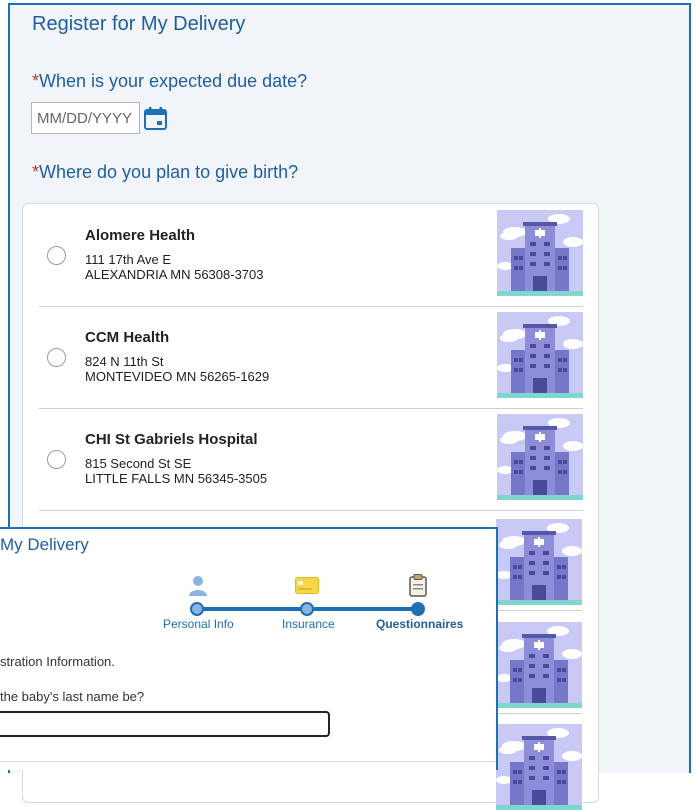 The width and height of the screenshot is (697, 810). I want to click on baby-last-name-input, so click(165, 724).